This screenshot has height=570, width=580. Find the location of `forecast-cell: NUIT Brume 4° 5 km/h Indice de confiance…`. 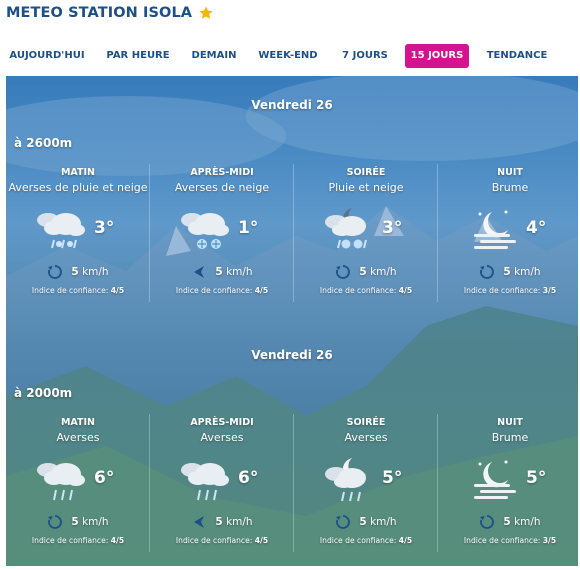

forecast-cell: NUIT Brume 4° 5 km/h Indice de confiance… is located at coordinates (508, 230).